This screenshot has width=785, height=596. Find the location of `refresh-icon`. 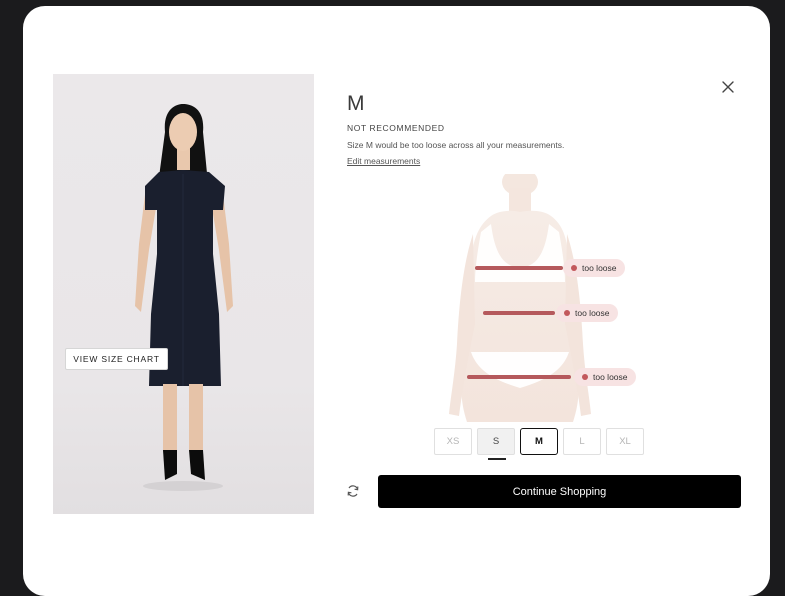

refresh-icon is located at coordinates (353, 491).